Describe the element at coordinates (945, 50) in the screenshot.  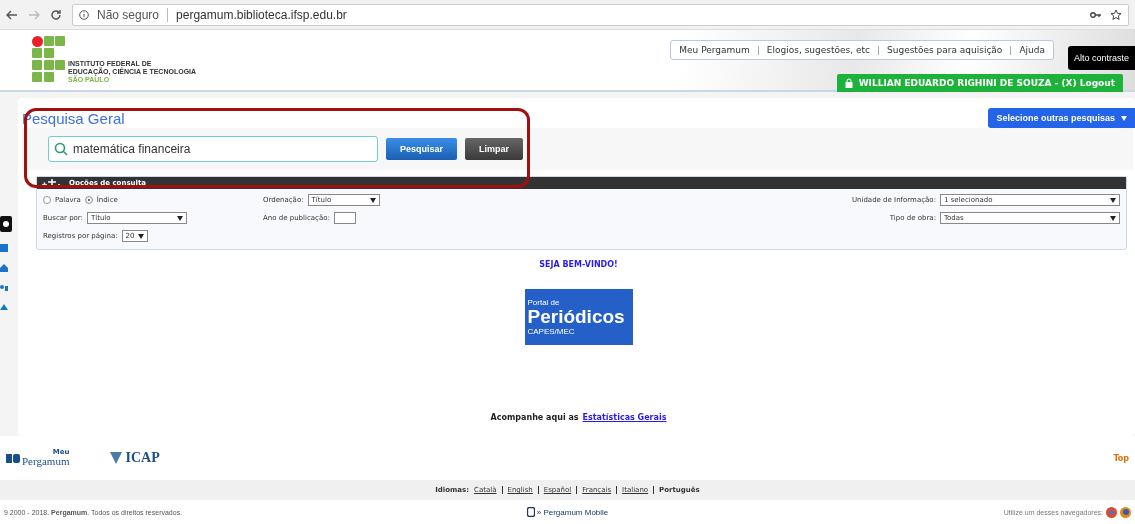
I see `header-link: Sugestões para aquisição` at that location.